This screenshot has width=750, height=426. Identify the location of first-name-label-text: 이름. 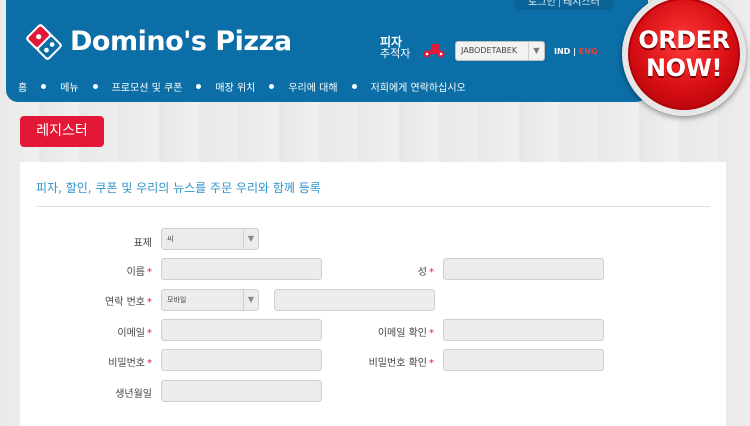
(135, 272).